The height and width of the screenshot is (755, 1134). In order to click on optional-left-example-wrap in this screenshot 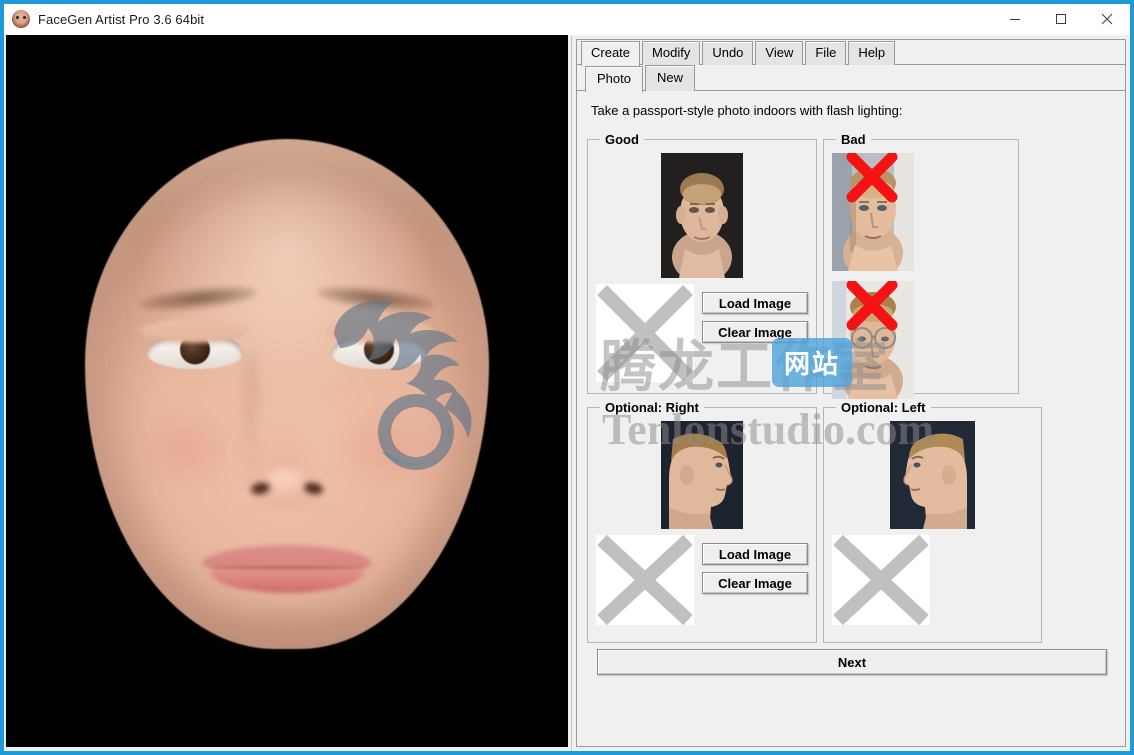, I will do `click(932, 475)`.